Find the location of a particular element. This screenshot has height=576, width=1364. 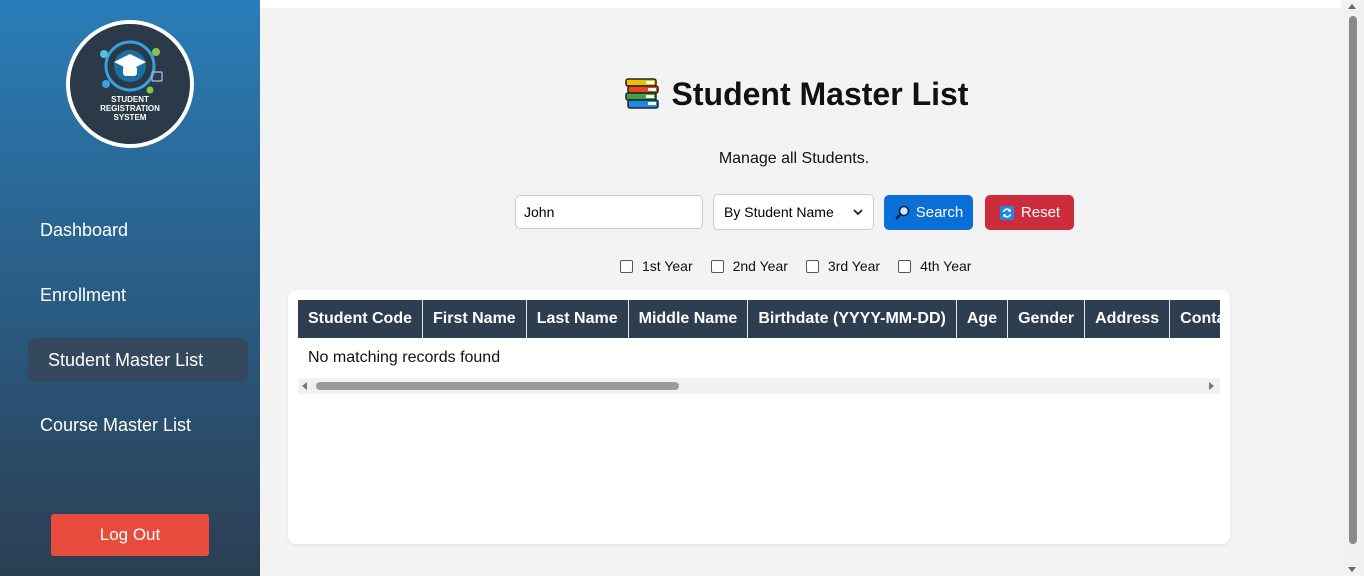

page-title: Student Master List is located at coordinates (820, 93).